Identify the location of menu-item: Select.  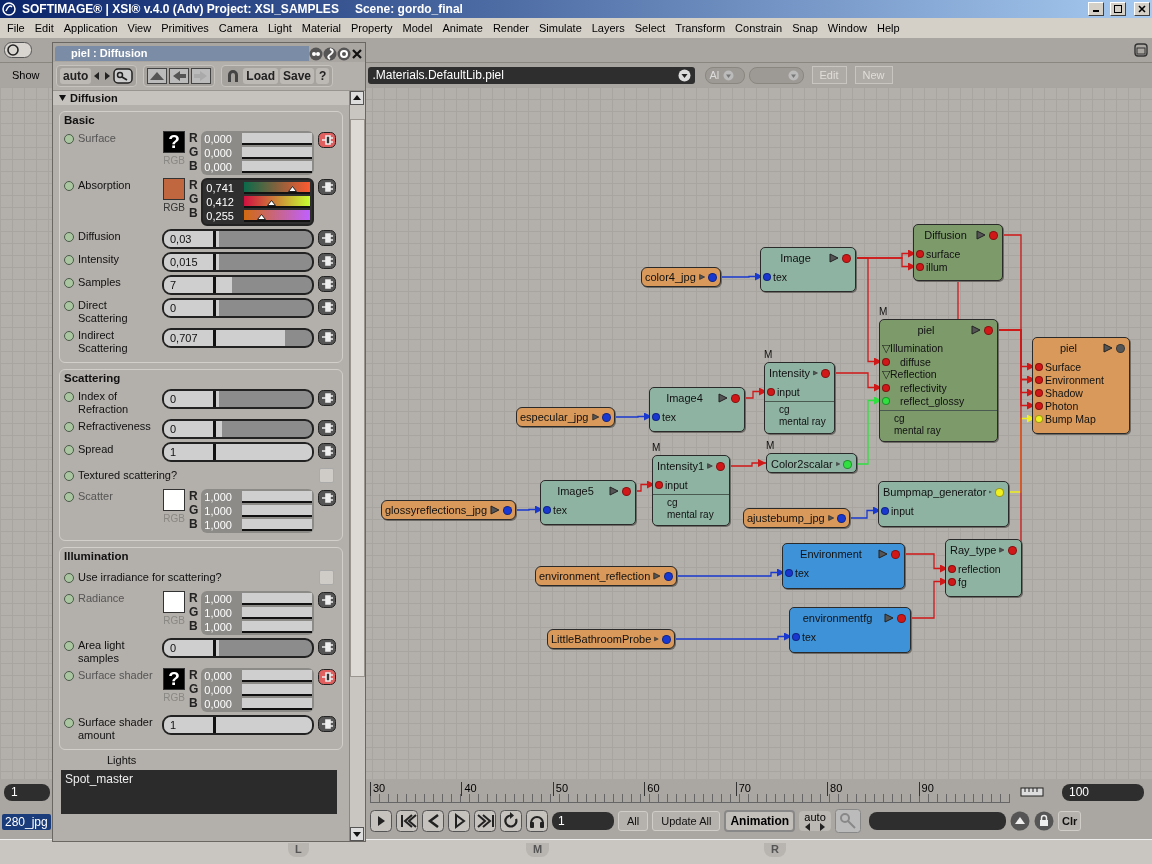
(650, 28).